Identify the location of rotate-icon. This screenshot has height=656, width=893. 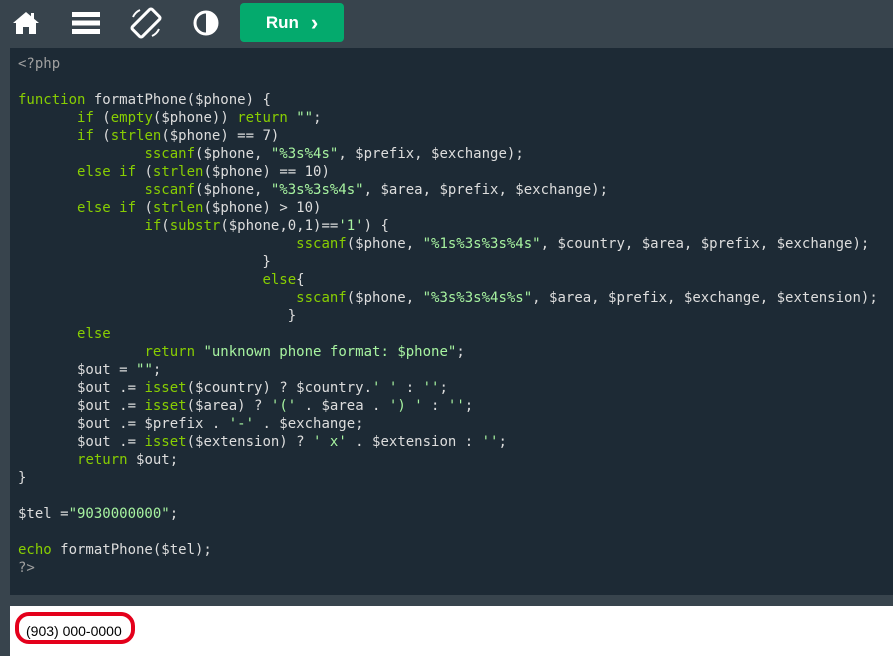
(146, 23).